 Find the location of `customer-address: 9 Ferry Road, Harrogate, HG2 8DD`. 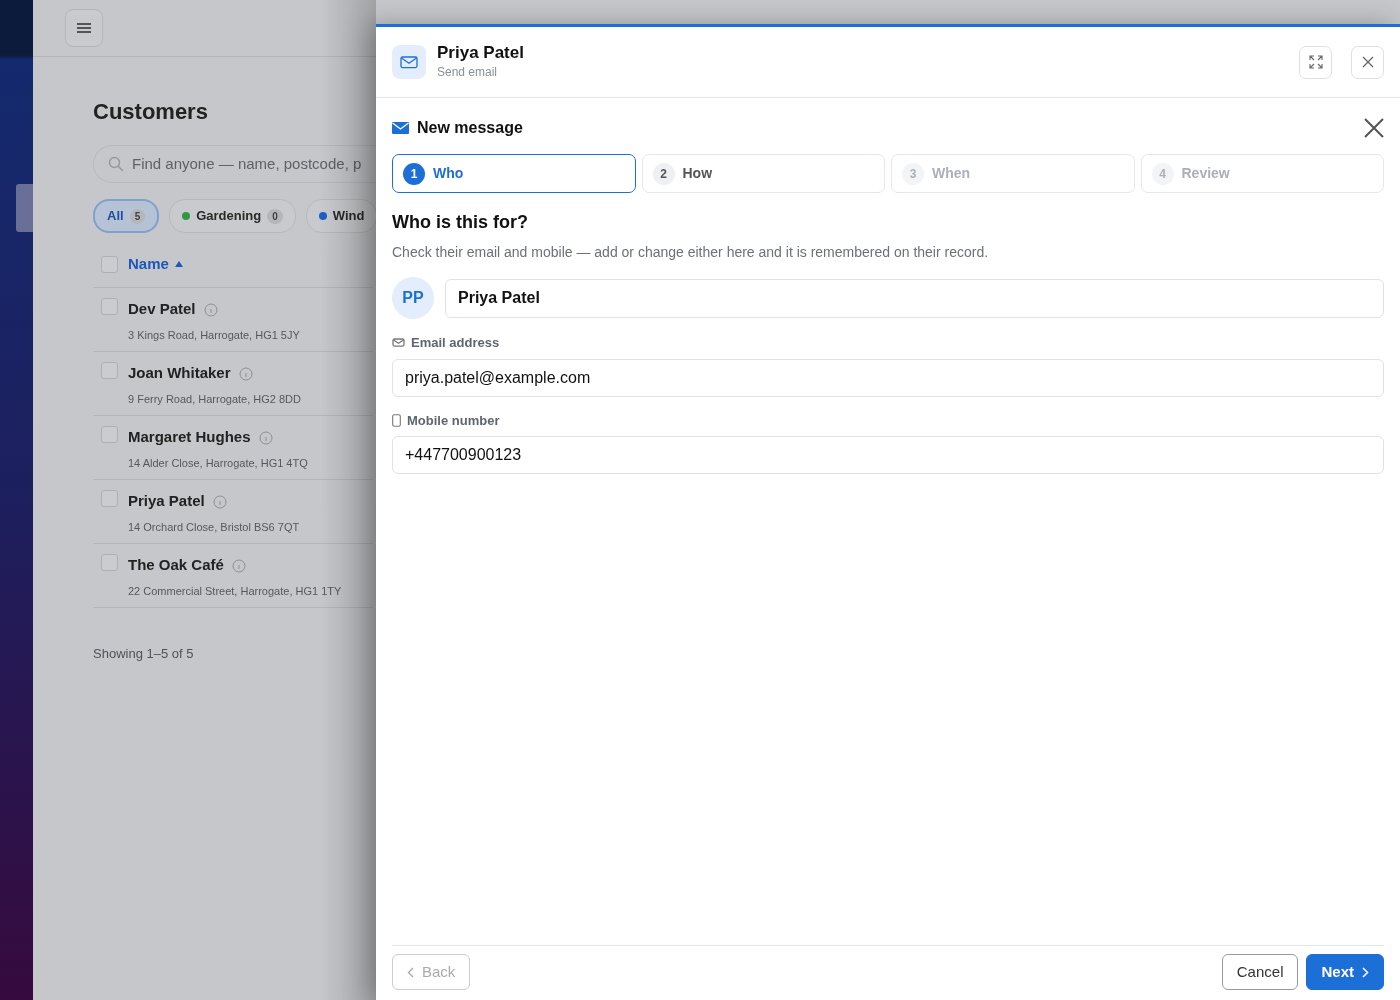

customer-address: 9 Ferry Road, Harrogate, HG2 8DD is located at coordinates (214, 399).